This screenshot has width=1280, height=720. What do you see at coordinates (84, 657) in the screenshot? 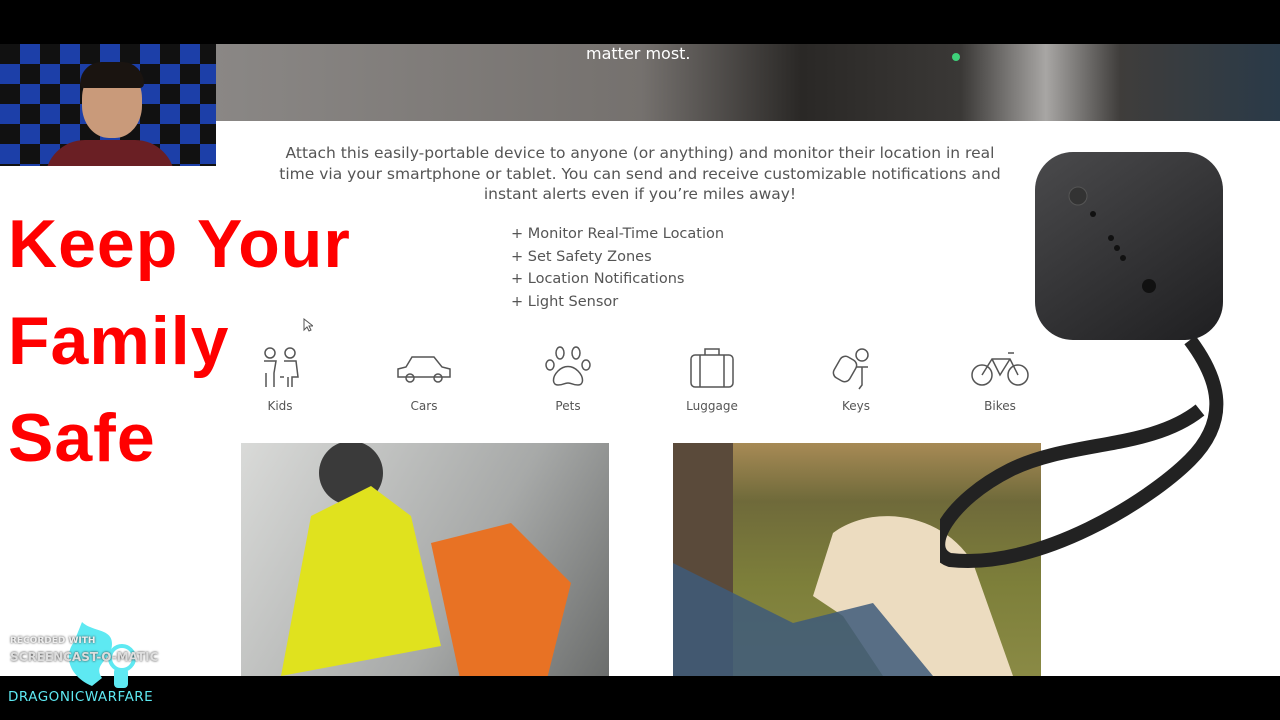
I see `recorder-watermark-brand: SCREENCAST-O-MATIC` at bounding box center [84, 657].